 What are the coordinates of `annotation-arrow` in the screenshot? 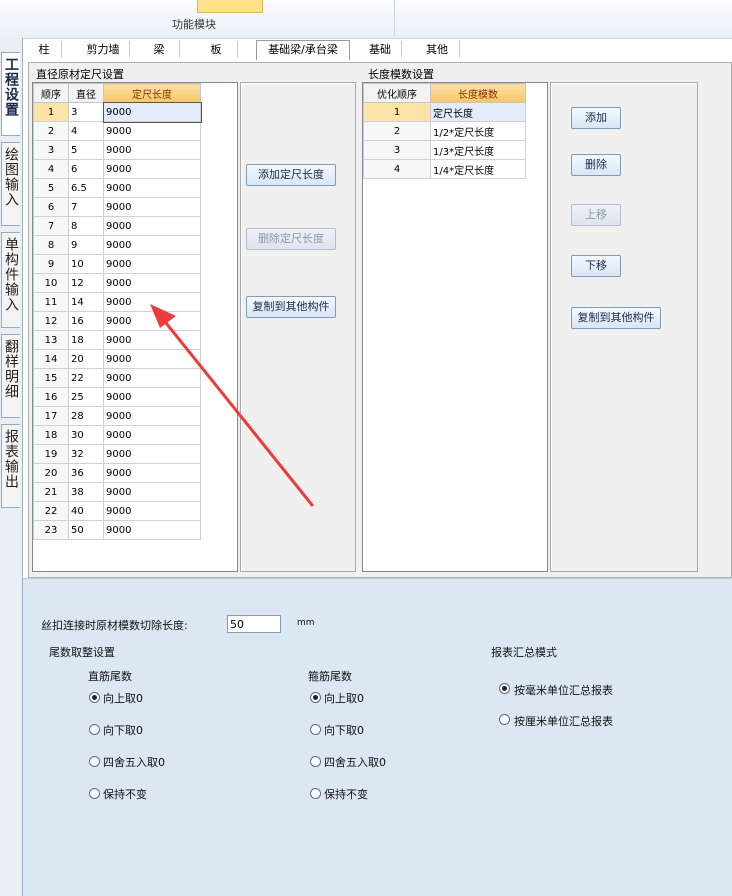 It's located at (232, 405).